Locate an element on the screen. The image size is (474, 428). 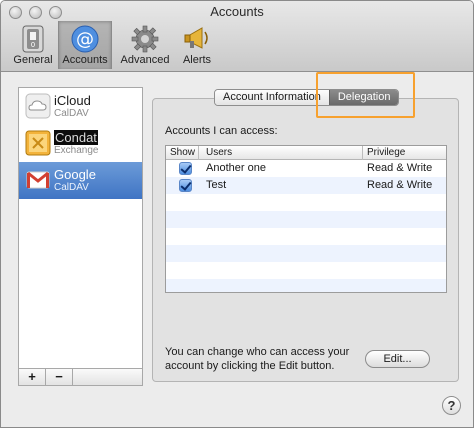
gmail-icon is located at coordinates (38, 180).